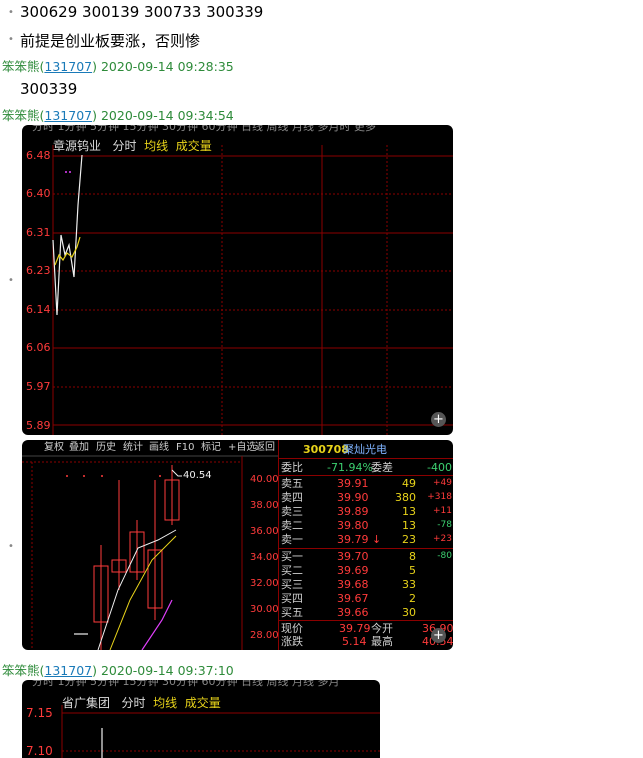 The width and height of the screenshot is (643, 758). Describe the element at coordinates (412, 556) in the screenshot. I see `bid-vol: 8` at that location.